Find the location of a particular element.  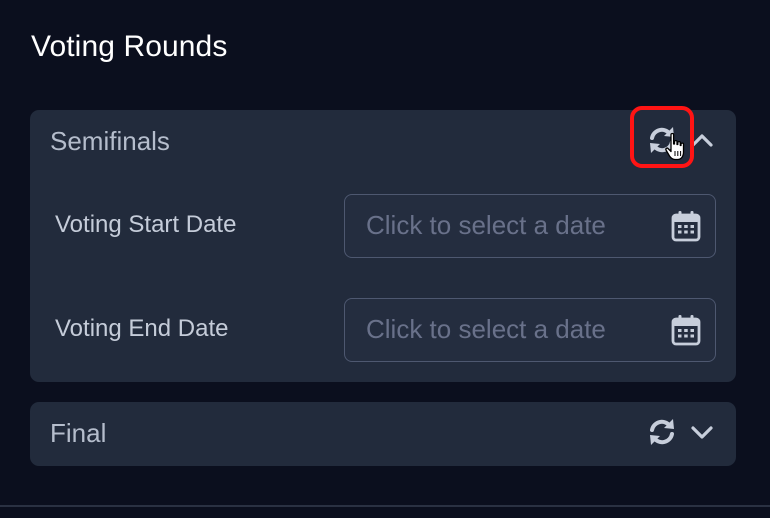

voting-end-date-label: Voting End Date is located at coordinates (142, 328).